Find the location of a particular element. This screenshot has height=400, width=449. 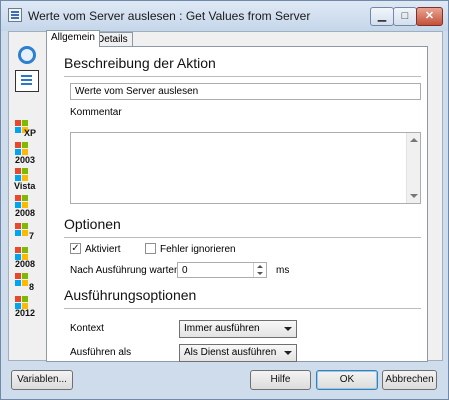

ignore-errors-label: Fehler ignorieren is located at coordinates (198, 249).